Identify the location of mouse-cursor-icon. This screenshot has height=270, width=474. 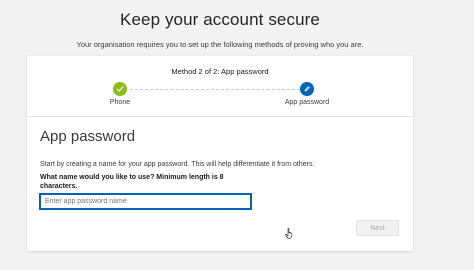
(289, 235).